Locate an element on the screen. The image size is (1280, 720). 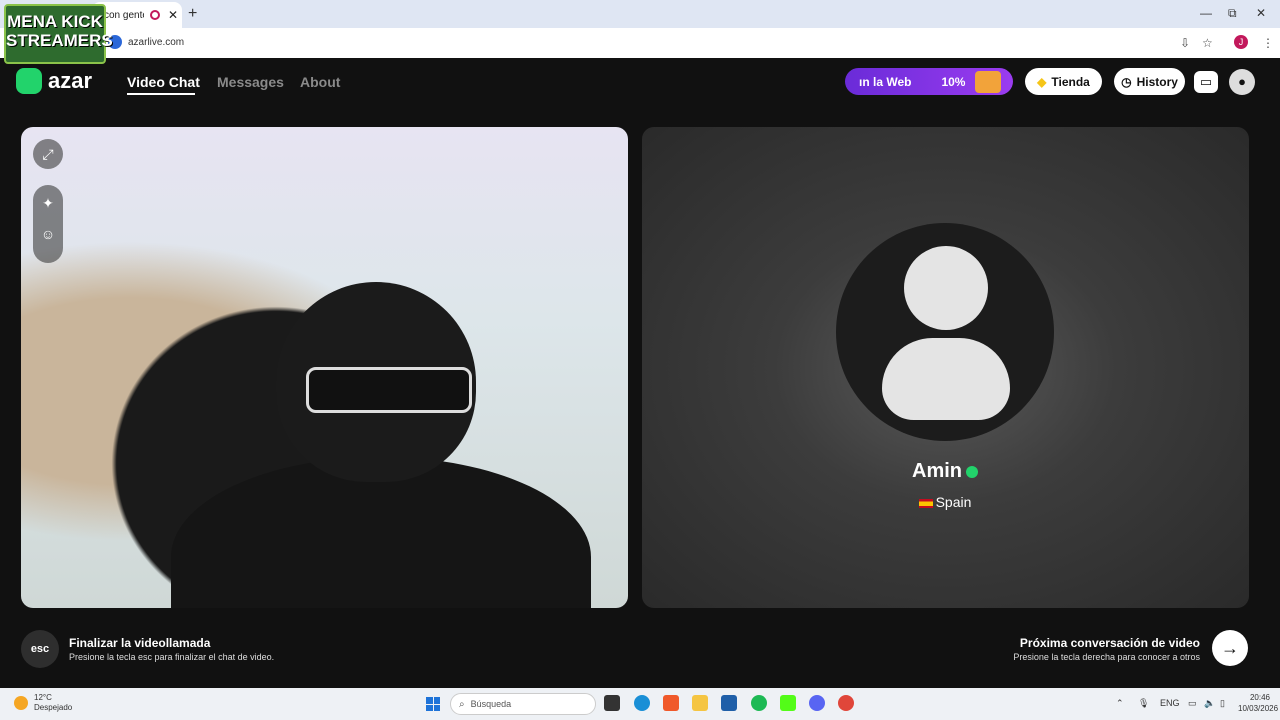
recording-icon is located at coordinates (155, 15).